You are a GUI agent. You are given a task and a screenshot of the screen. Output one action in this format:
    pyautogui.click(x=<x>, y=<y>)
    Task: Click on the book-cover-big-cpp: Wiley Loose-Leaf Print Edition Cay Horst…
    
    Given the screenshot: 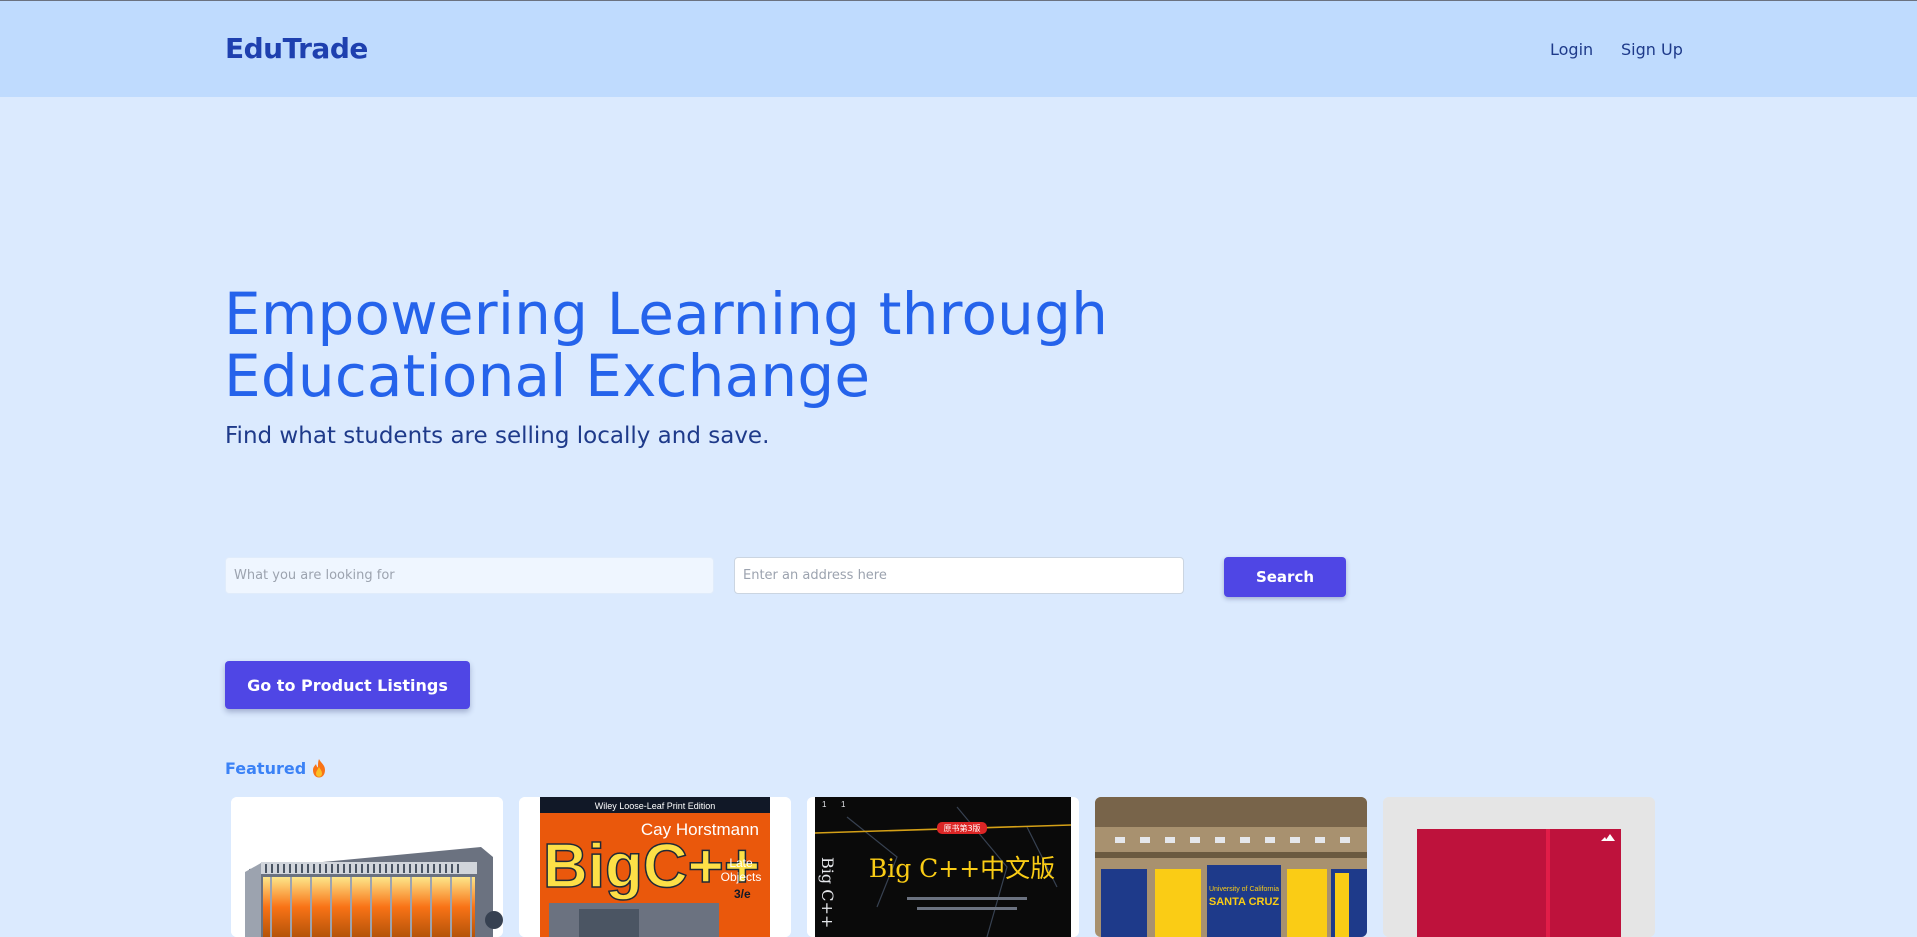 What is the action you would take?
    pyautogui.click(x=655, y=867)
    